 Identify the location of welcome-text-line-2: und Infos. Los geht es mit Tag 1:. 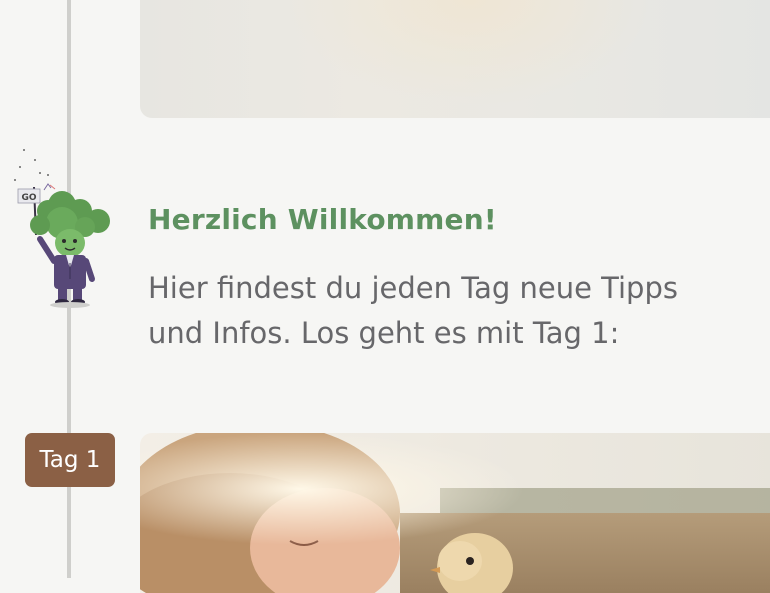
(384, 333).